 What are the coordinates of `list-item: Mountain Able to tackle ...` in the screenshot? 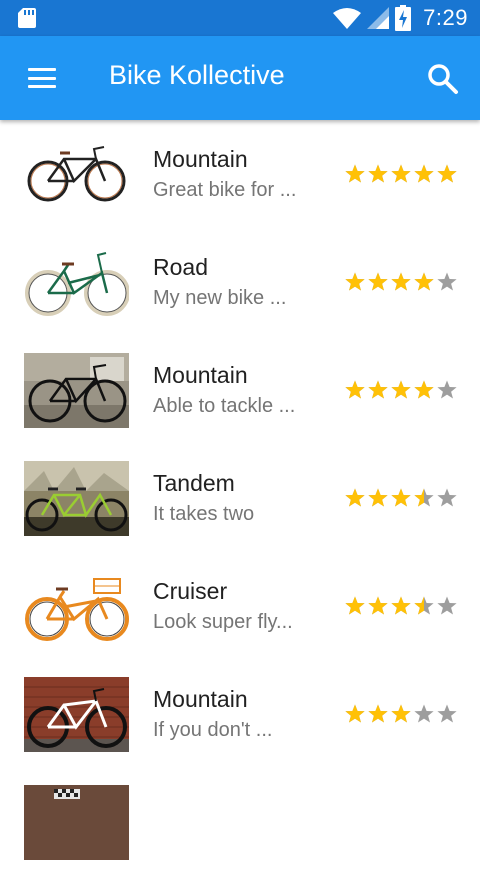 It's located at (240, 390).